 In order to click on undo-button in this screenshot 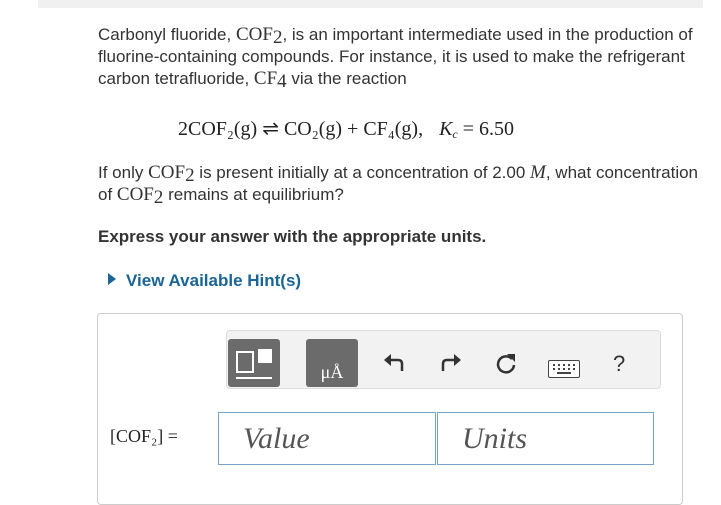, I will do `click(394, 363)`.